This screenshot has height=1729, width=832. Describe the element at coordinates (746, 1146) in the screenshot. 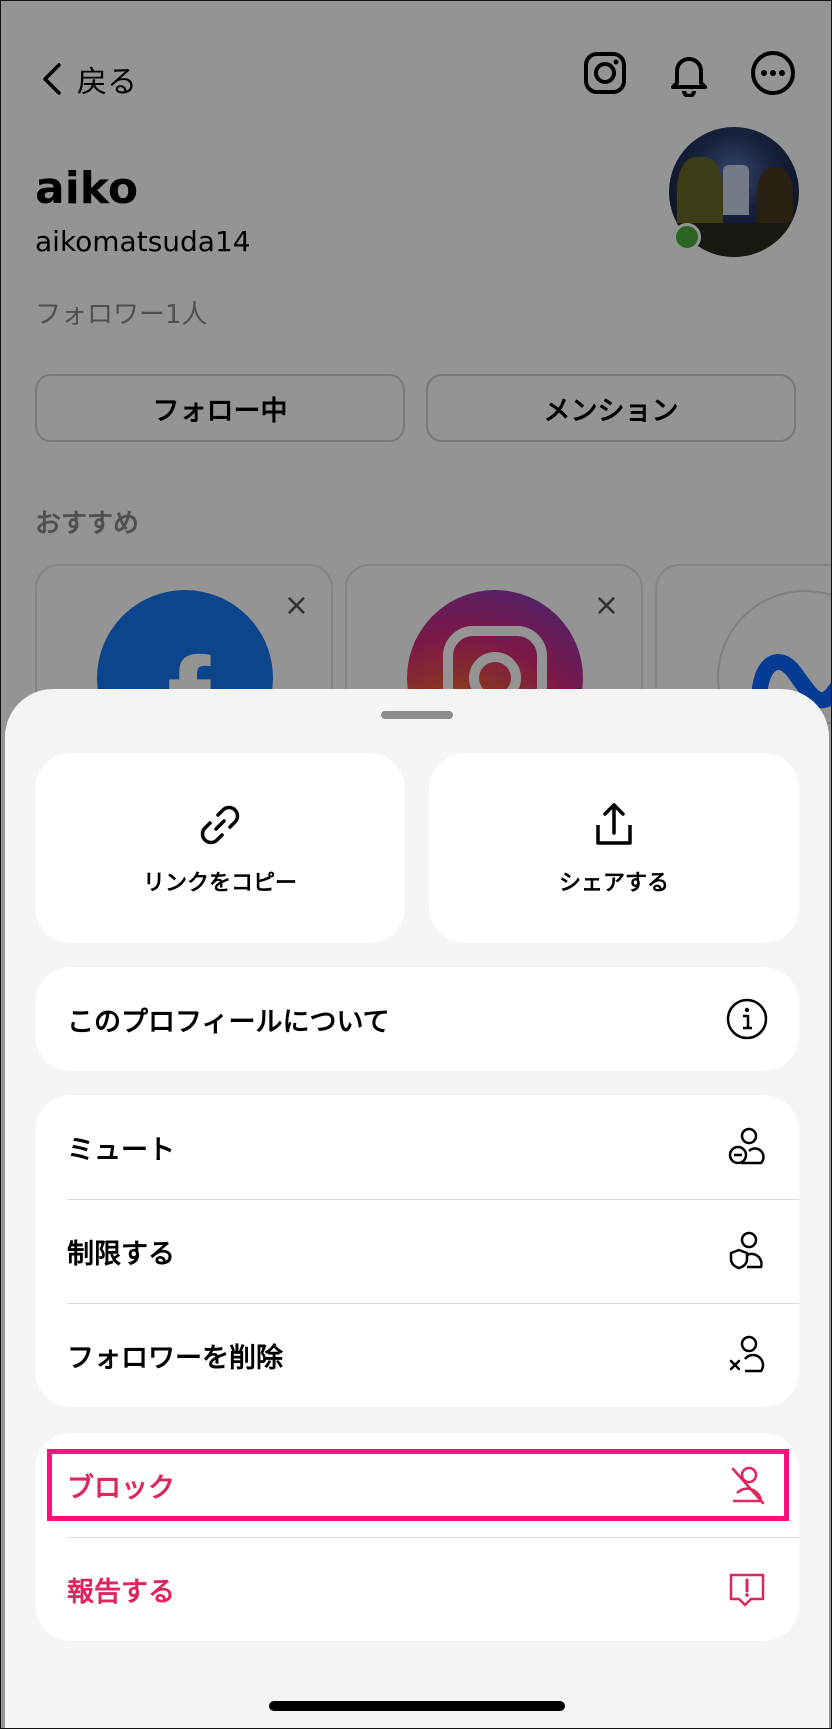

I see `mute-user-icon` at that location.